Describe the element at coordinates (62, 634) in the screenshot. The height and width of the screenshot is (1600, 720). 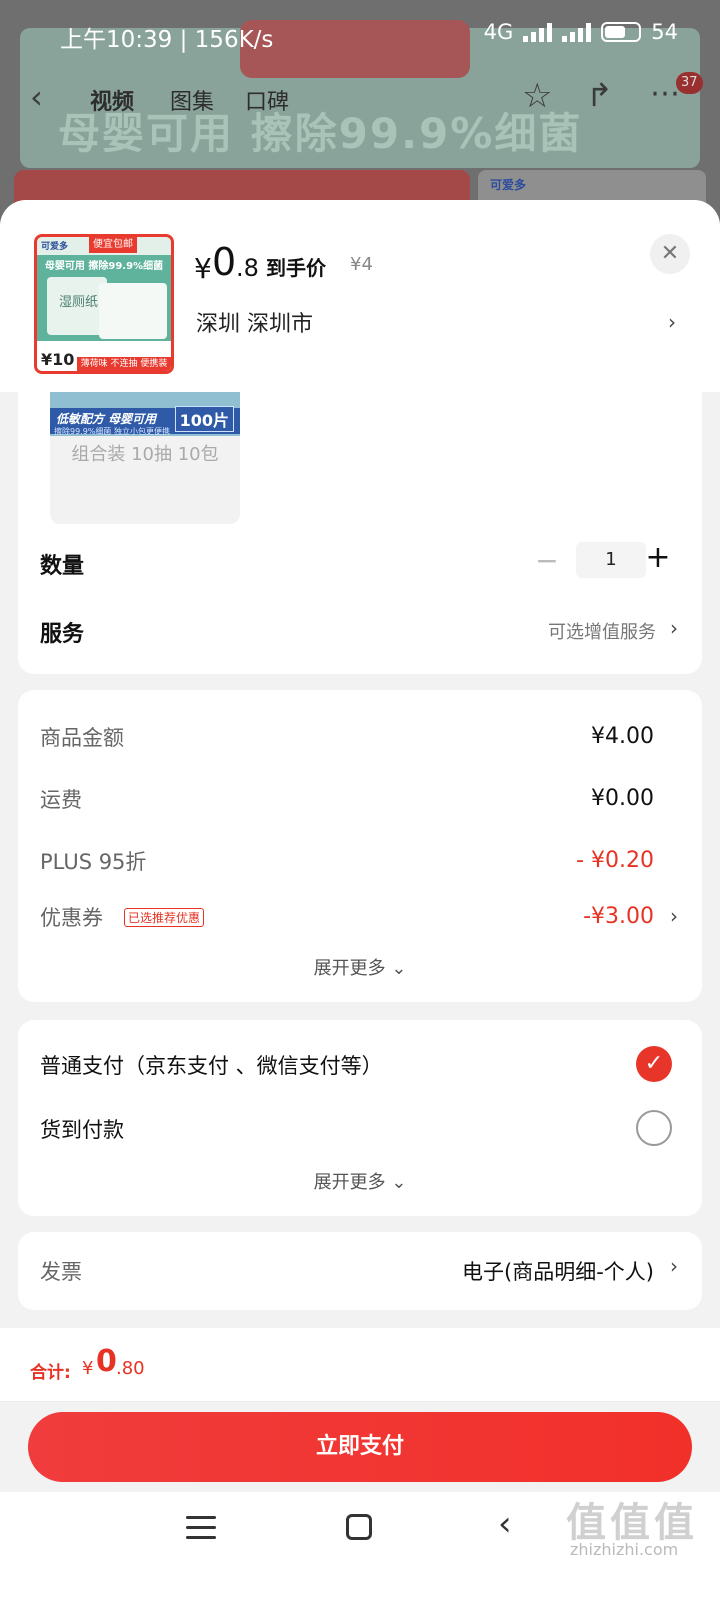
I see `service-label: 服务` at that location.